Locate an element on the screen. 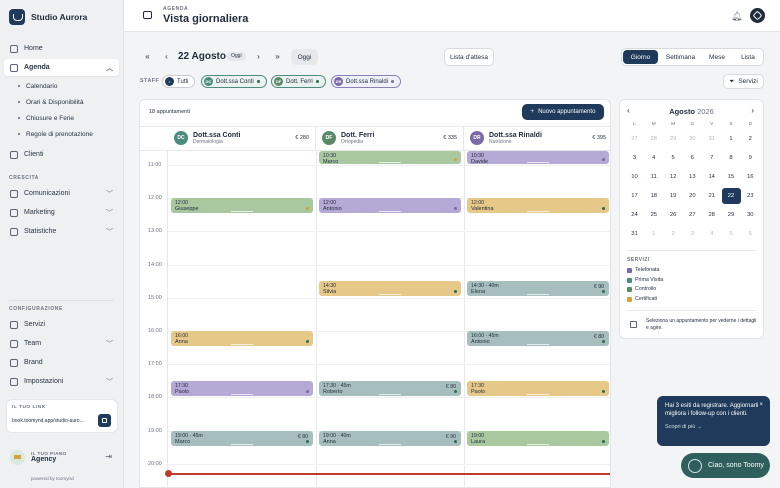  toomy-assistant-button: Ciao, sono Toomy is located at coordinates (725, 465).